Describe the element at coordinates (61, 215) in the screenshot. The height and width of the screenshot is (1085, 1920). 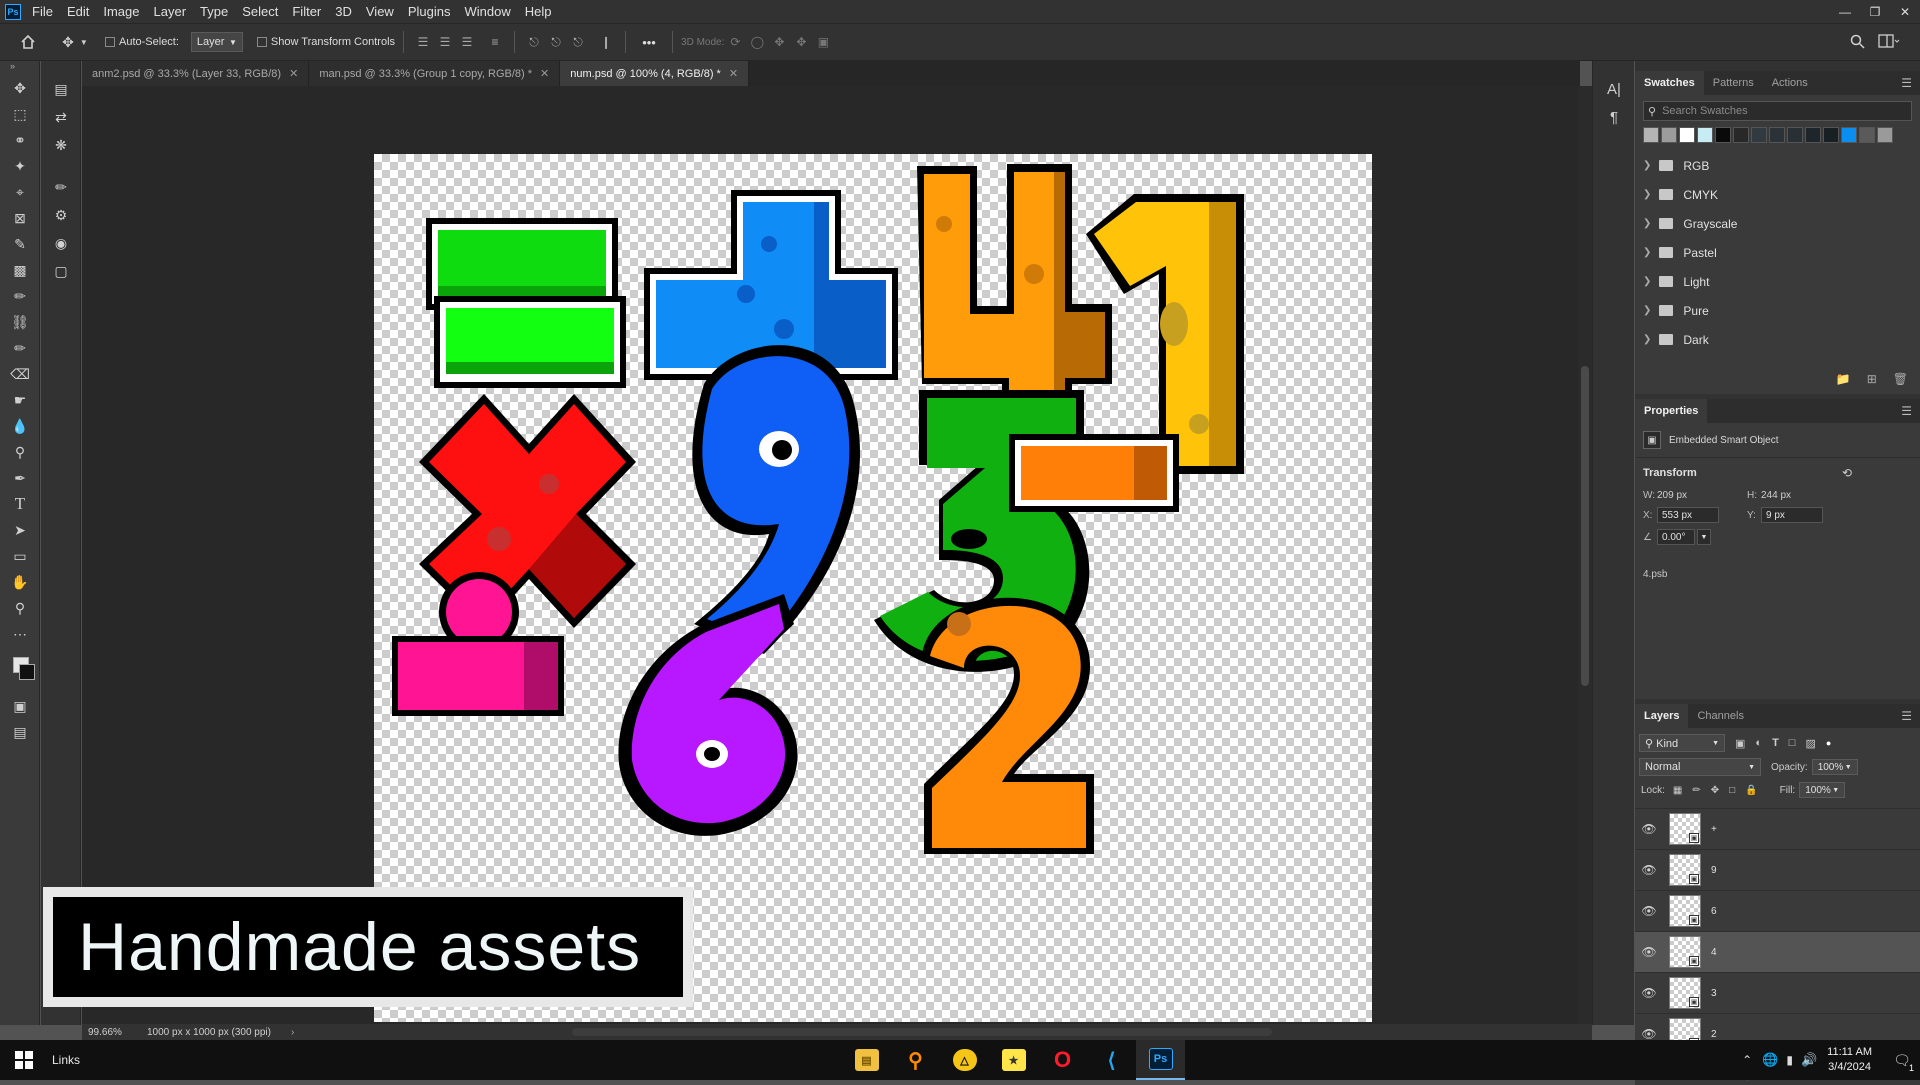
I see `adjustments-icon: ⚙` at that location.